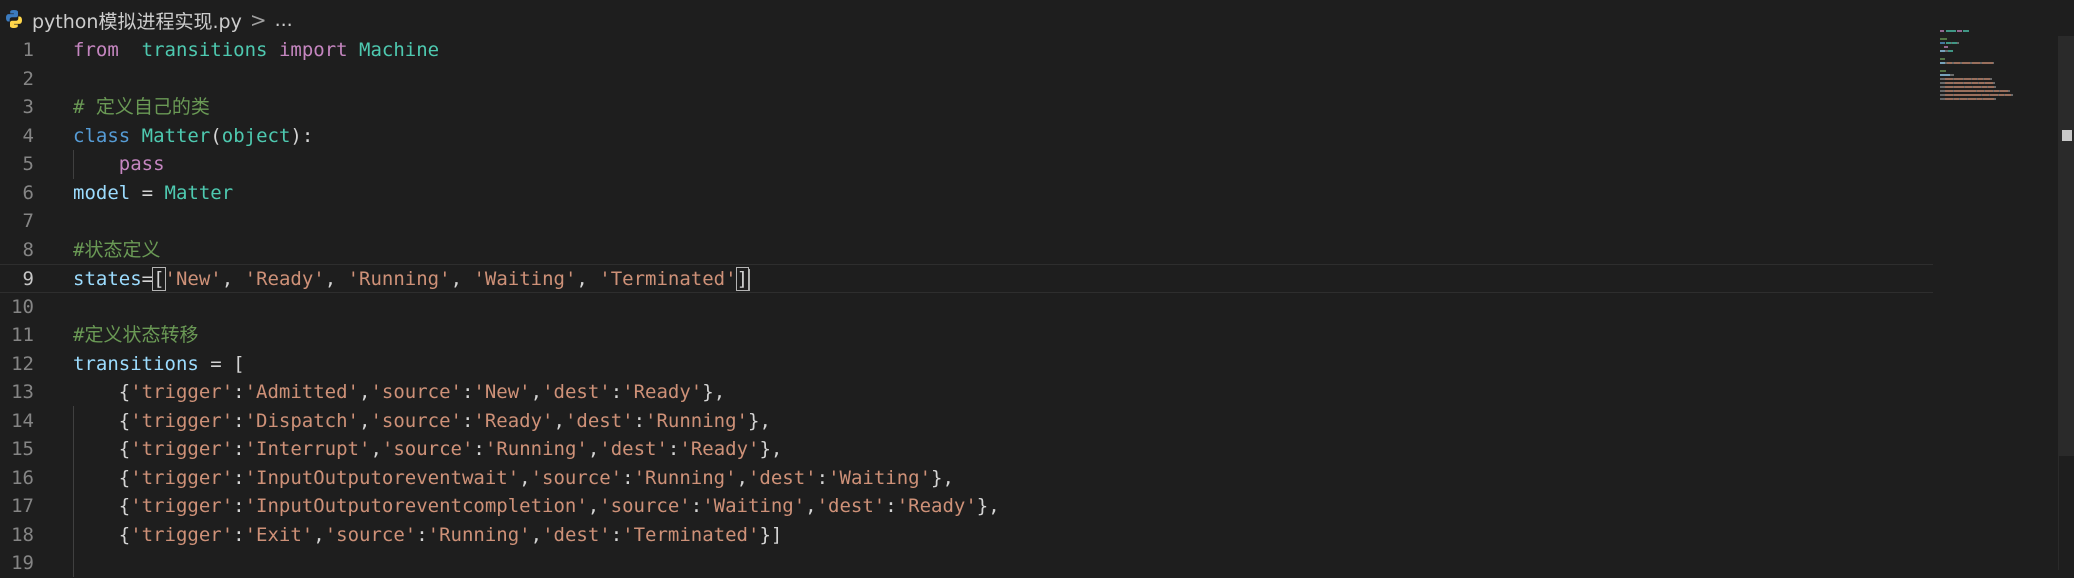 The image size is (2074, 578). I want to click on code-line: 4 class Matter(object):, so click(970, 136).